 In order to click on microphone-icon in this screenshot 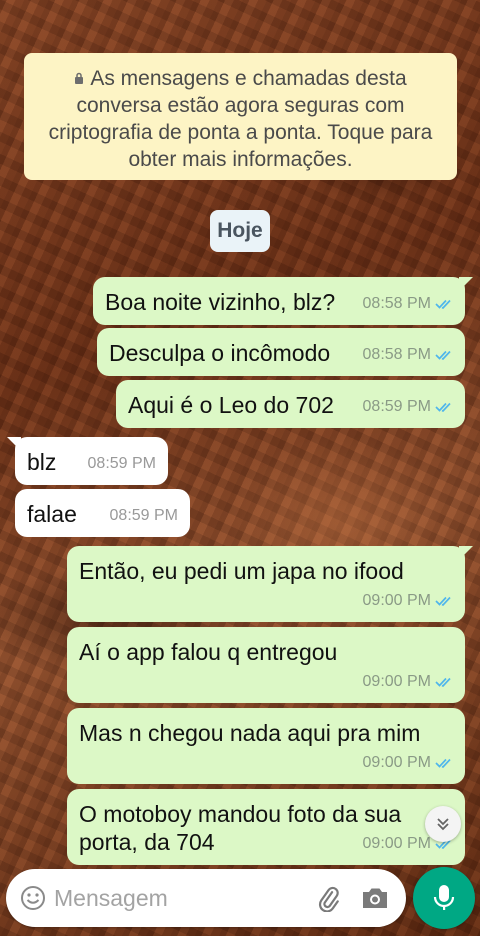, I will do `click(444, 897)`.